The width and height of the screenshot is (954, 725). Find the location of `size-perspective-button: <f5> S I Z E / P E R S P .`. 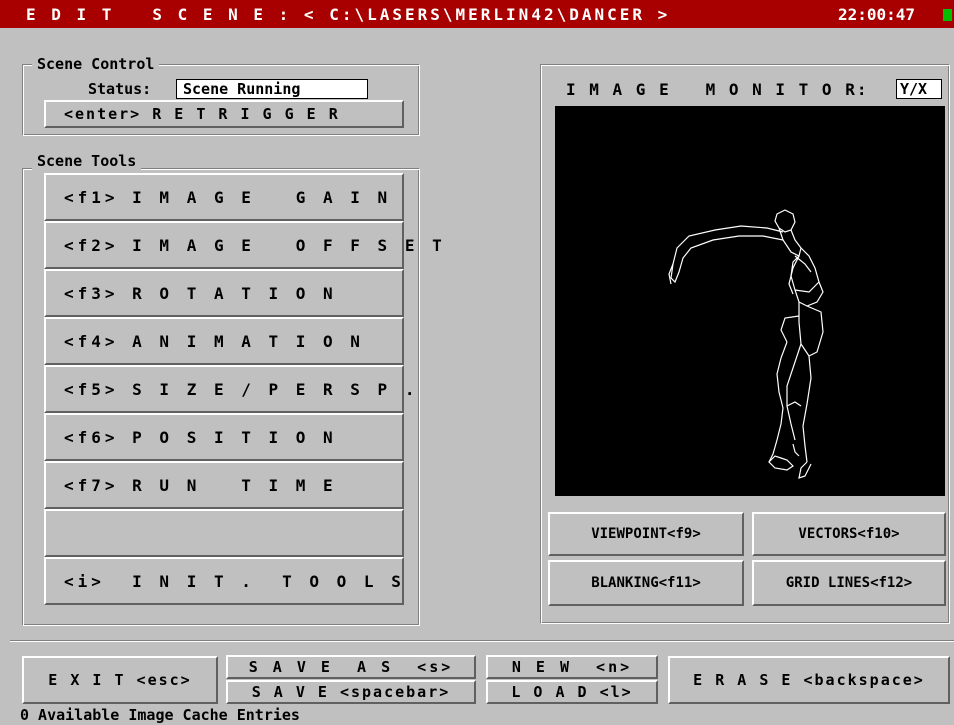

size-perspective-button: <f5> S I Z E / P E R S P . is located at coordinates (229, 389).